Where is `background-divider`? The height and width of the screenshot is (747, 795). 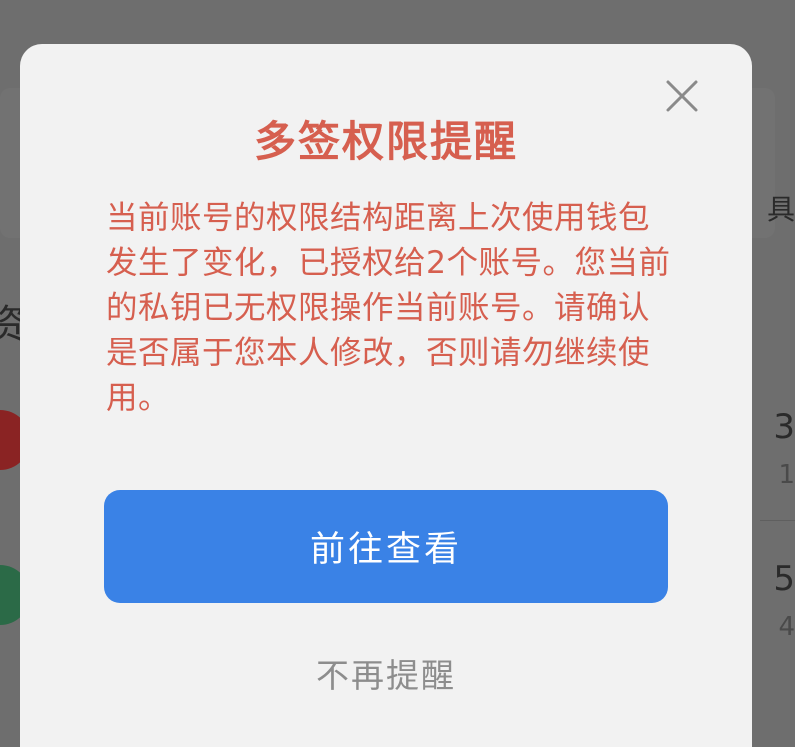 background-divider is located at coordinates (777, 520).